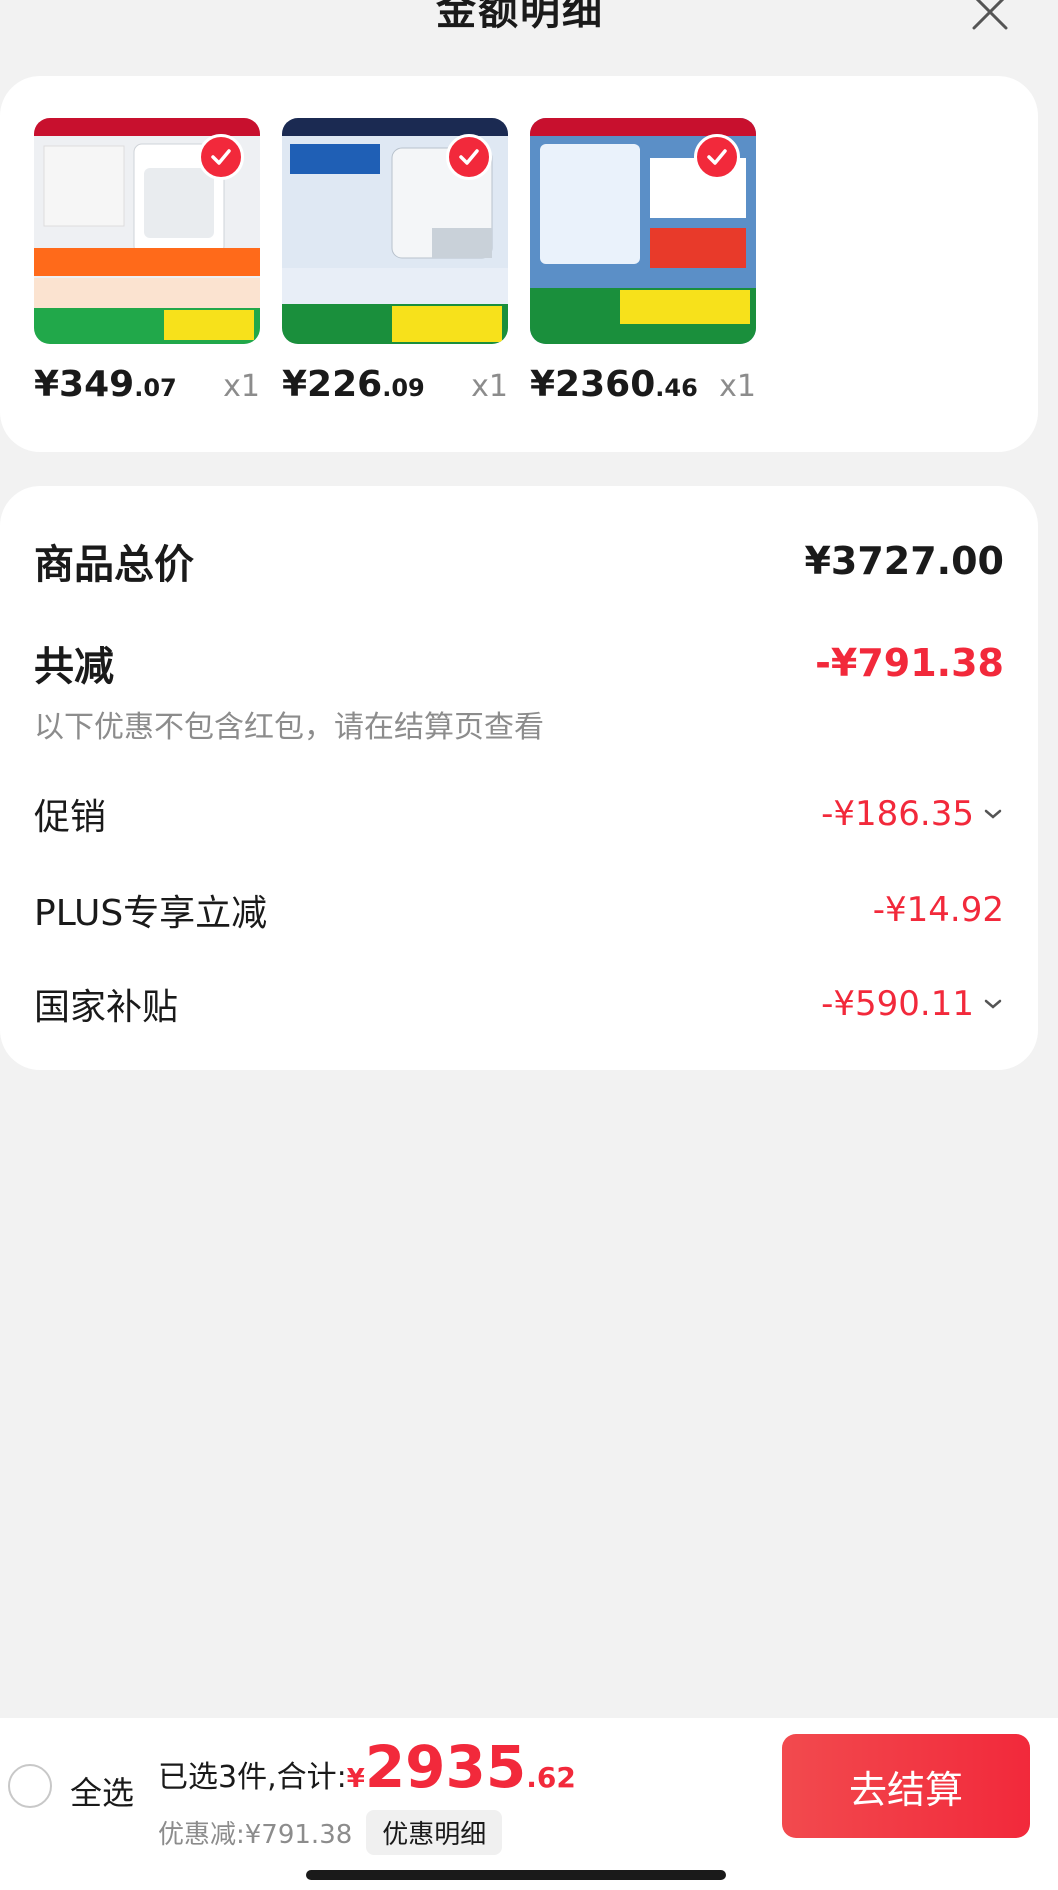 This screenshot has height=1890, width=1058. I want to click on sheet-title: 金额明细, so click(520, 17).